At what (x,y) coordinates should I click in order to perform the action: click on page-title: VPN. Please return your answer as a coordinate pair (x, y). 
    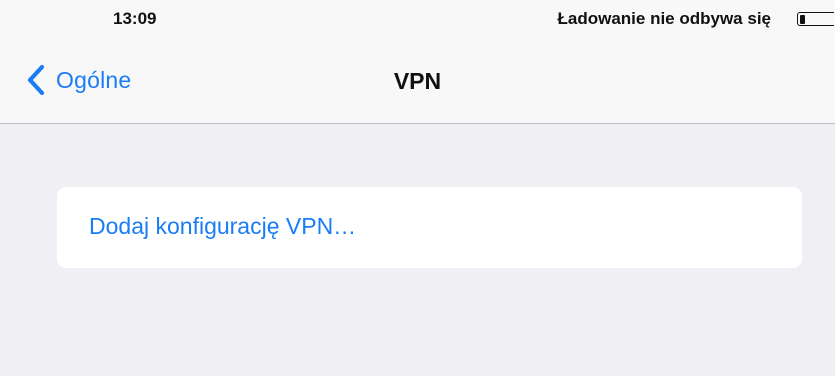
    Looking at the image, I should click on (417, 81).